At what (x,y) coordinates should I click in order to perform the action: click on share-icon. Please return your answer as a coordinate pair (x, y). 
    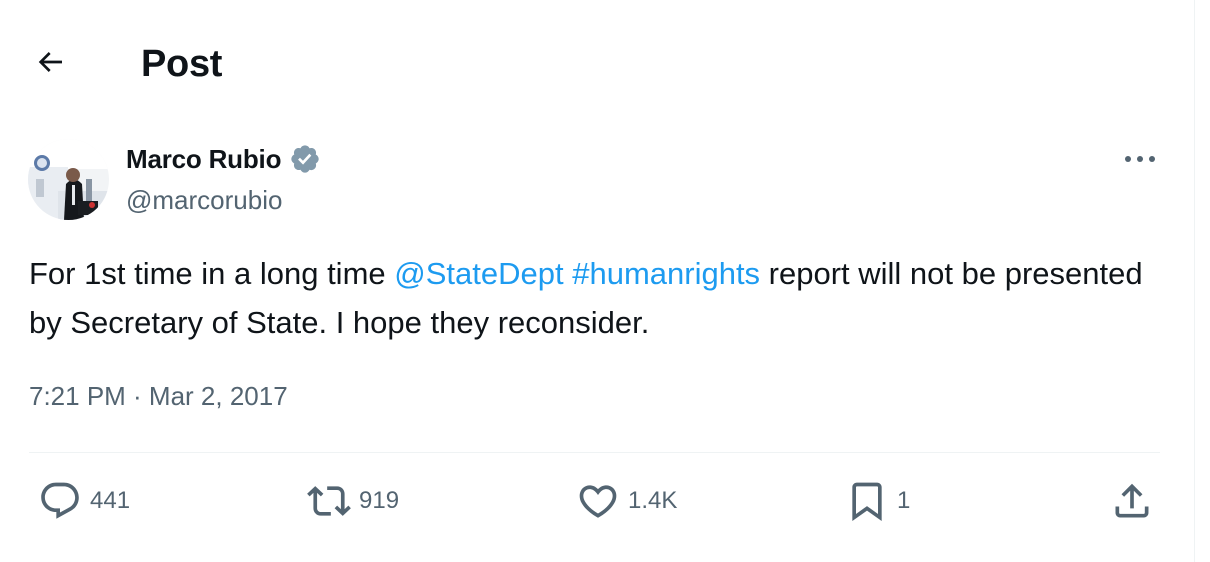
    Looking at the image, I should click on (1132, 501).